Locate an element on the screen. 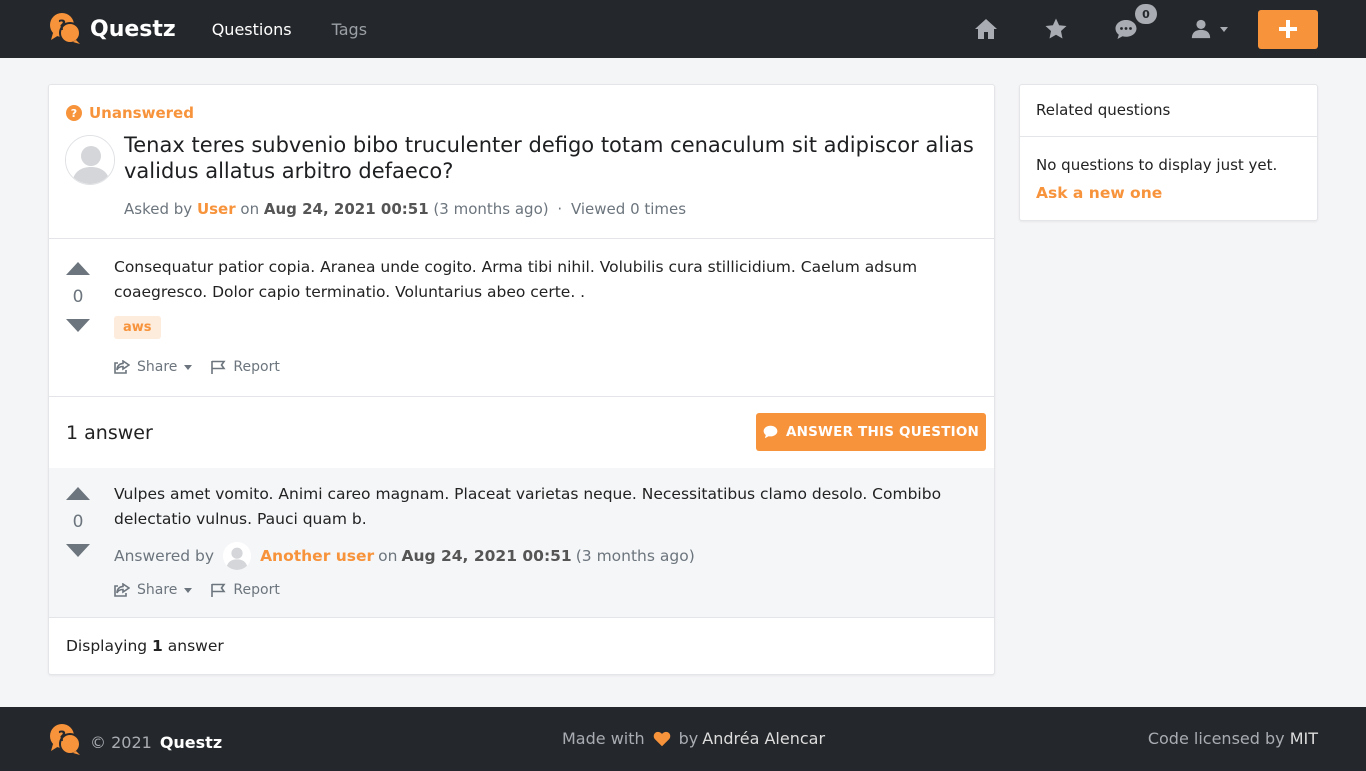 The image size is (1366, 771). user-menu-icon is located at coordinates (1210, 29).